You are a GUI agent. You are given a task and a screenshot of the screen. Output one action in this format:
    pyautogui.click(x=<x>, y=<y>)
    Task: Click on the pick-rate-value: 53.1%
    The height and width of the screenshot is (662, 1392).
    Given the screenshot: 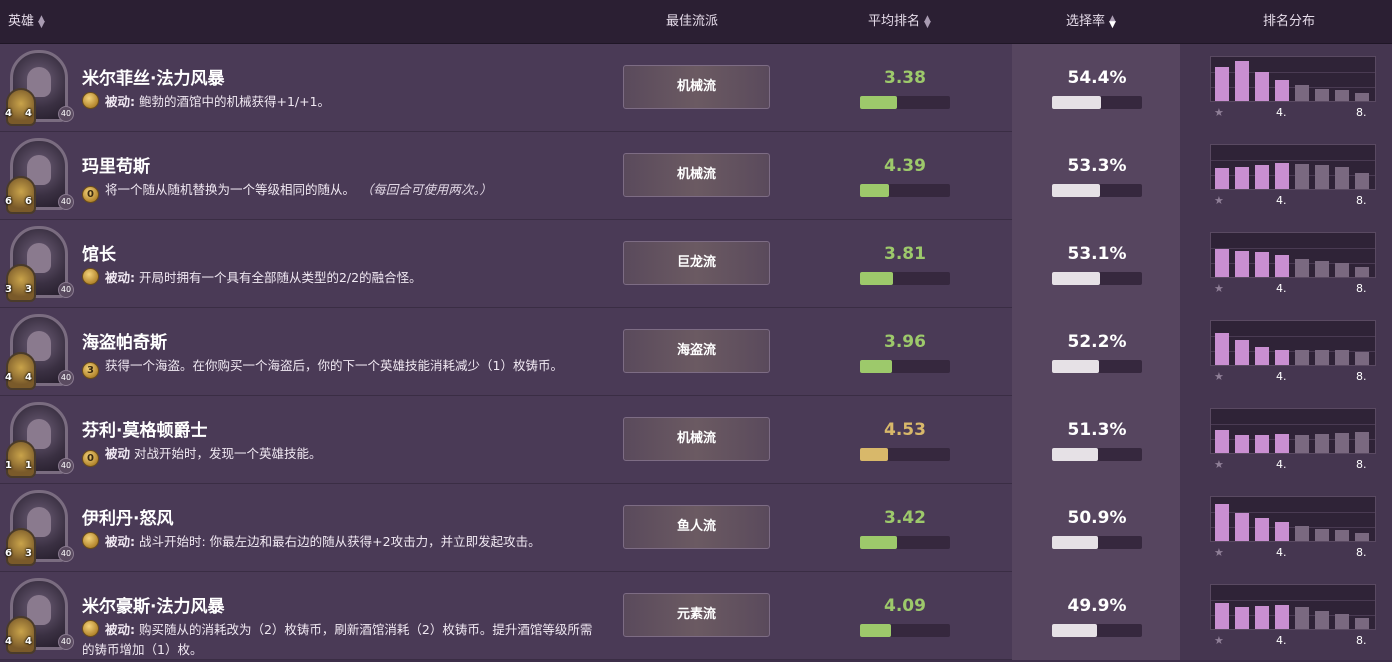 What is the action you would take?
    pyautogui.click(x=1097, y=254)
    